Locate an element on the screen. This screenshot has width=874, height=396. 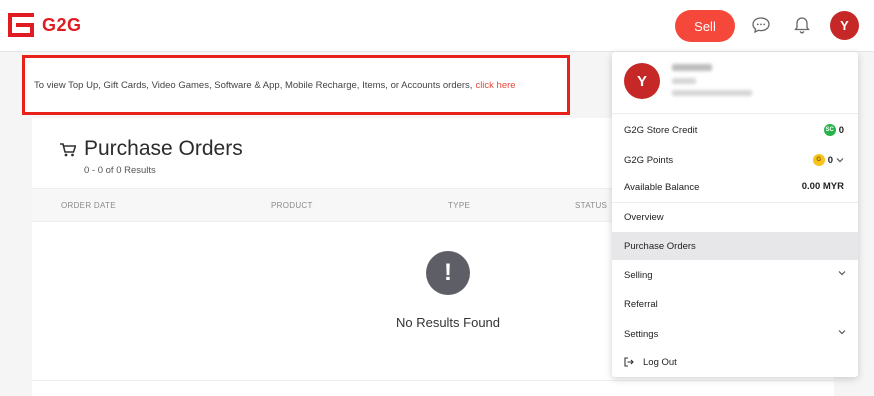
top-navigation-bar: G2G Sell Y is located at coordinates (437, 26).